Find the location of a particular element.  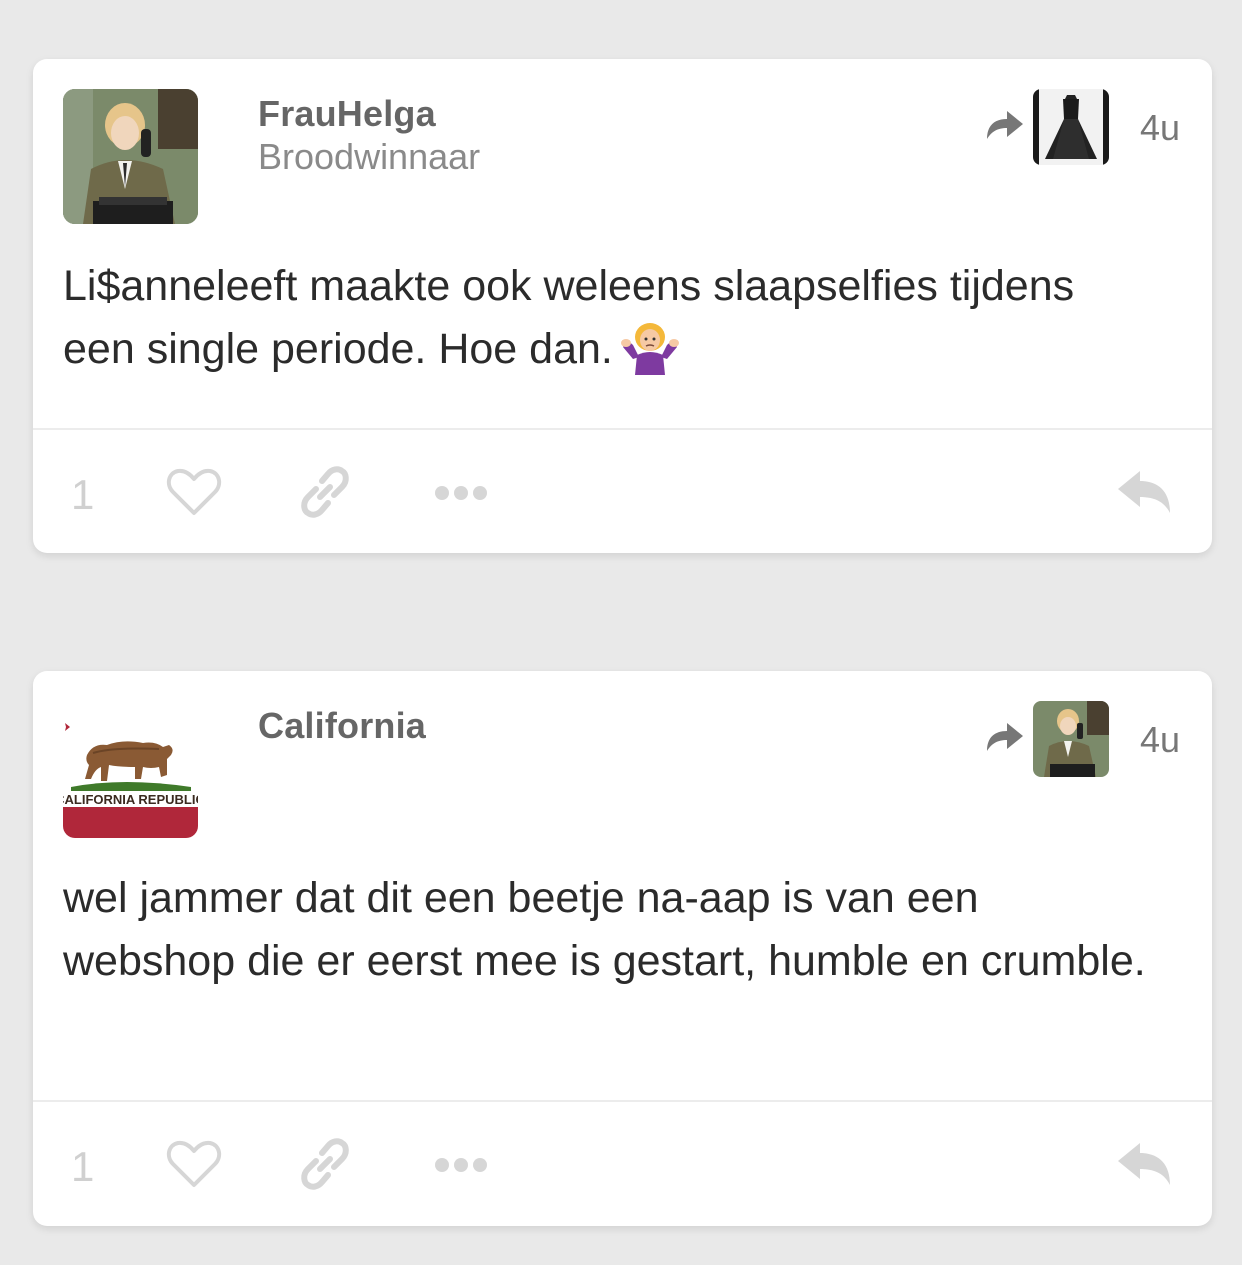

avatar: CALIFORNIA REPUBLIC is located at coordinates (130, 770).